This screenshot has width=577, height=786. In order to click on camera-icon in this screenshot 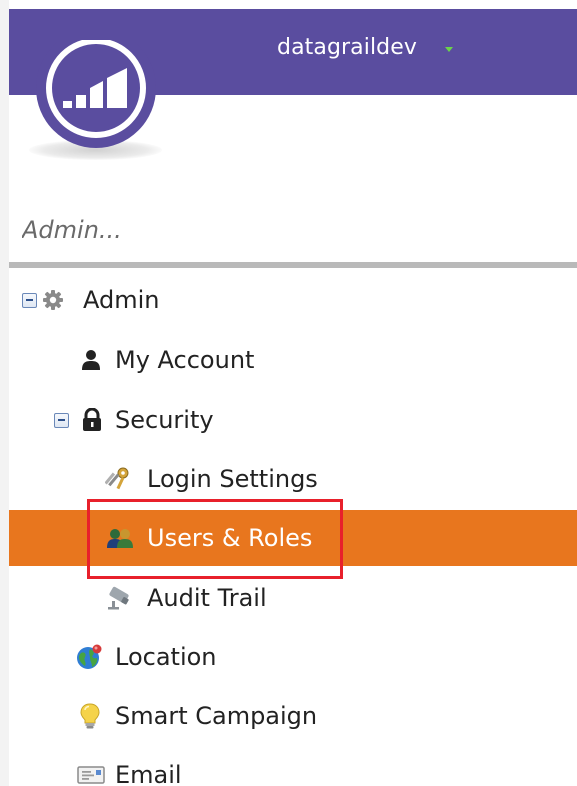, I will do `click(120, 598)`.